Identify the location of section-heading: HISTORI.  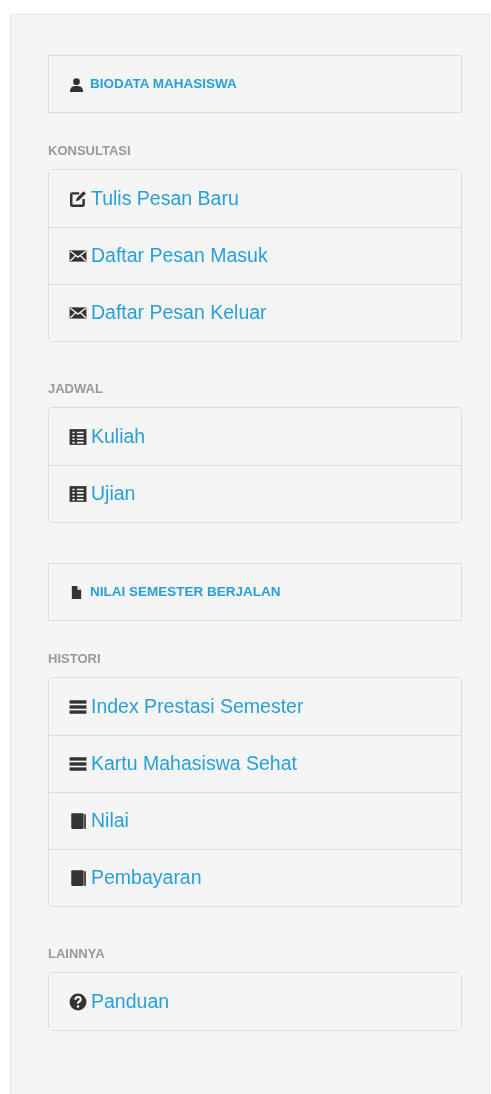
(75, 659).